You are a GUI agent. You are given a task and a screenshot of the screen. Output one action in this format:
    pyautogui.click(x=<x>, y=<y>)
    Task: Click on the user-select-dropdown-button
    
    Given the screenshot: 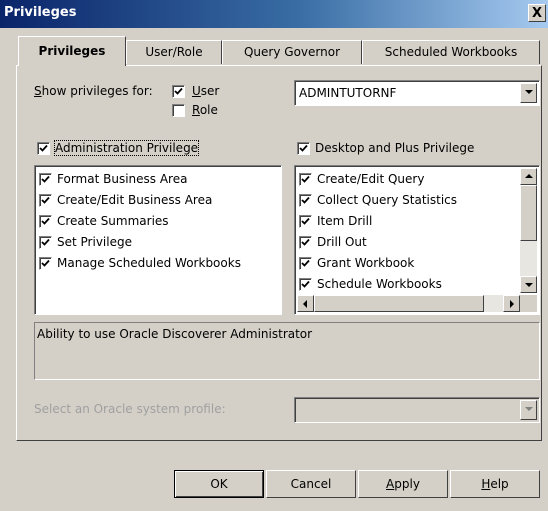 What is the action you would take?
    pyautogui.click(x=528, y=93)
    